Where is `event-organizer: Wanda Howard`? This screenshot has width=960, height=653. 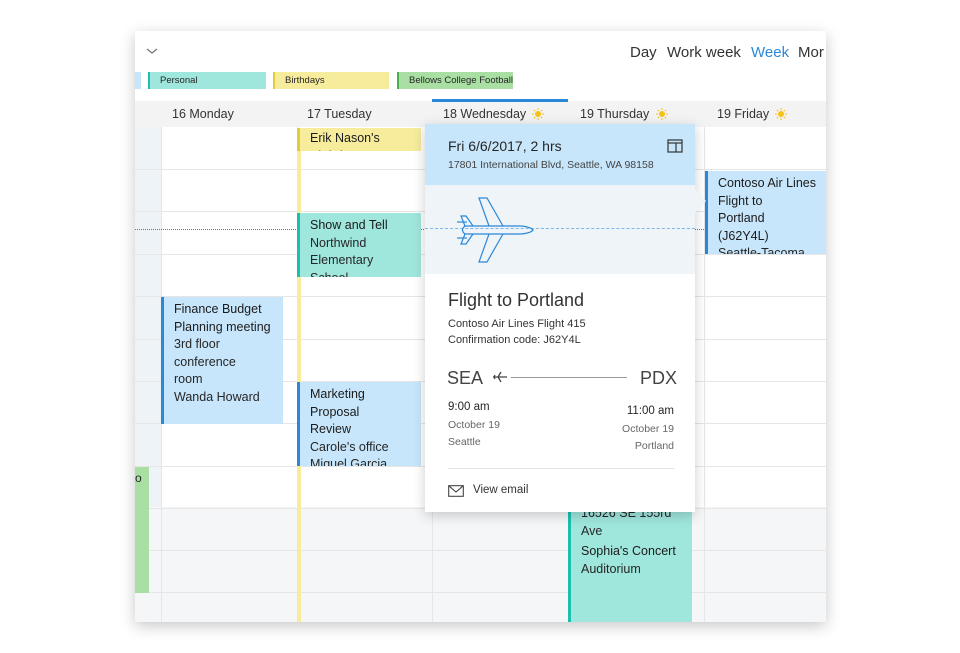
event-organizer: Wanda Howard is located at coordinates (217, 396).